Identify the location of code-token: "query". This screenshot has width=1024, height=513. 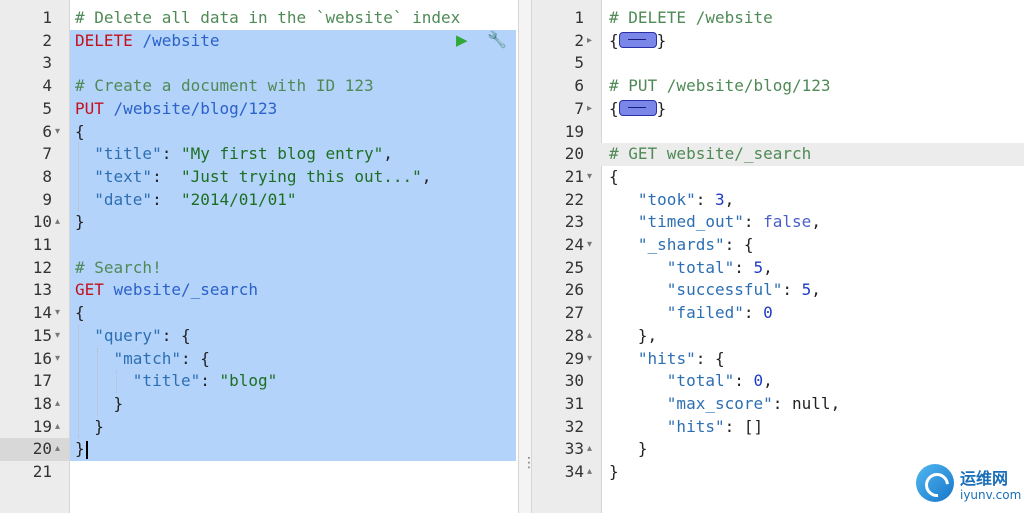
(128, 335).